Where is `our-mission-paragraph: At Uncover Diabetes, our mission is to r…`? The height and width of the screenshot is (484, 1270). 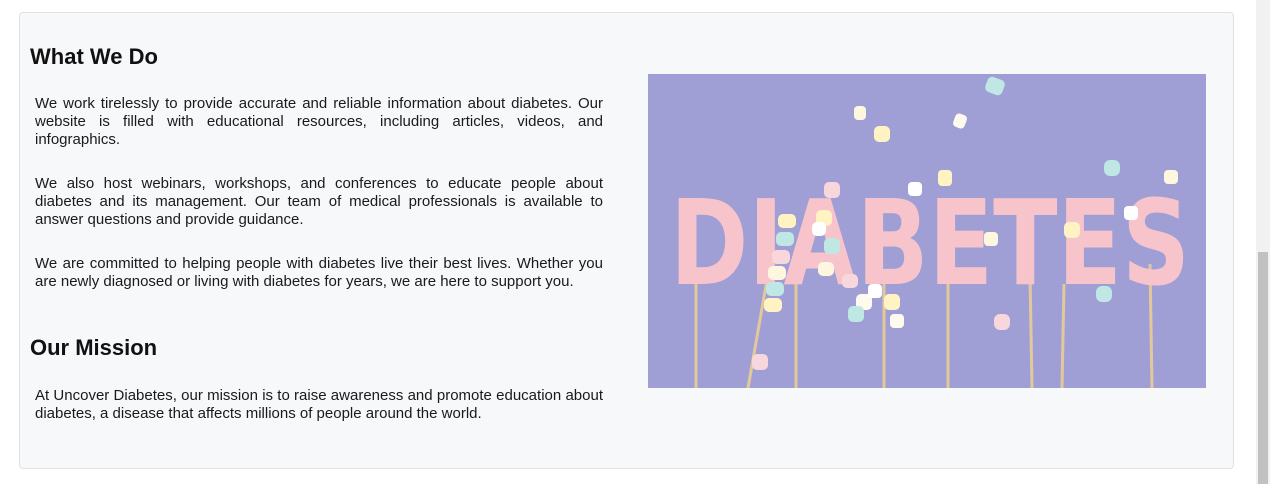
our-mission-paragraph: At Uncover Diabetes, our mission is to r… is located at coordinates (319, 404).